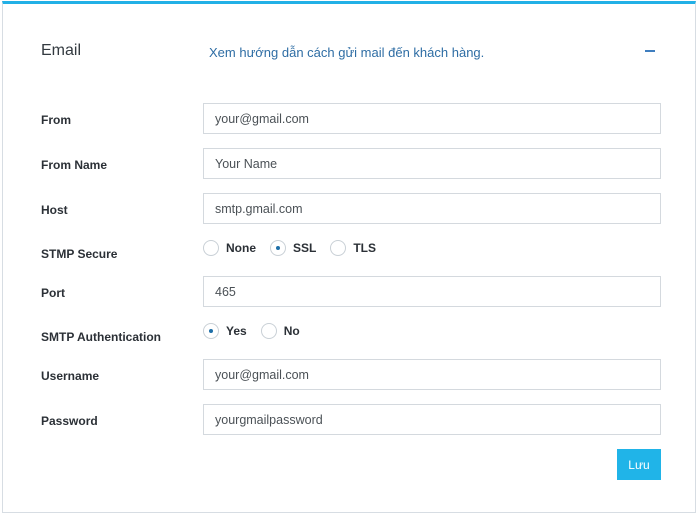  What do you see at coordinates (432, 163) in the screenshot?
I see `from-name-input` at bounding box center [432, 163].